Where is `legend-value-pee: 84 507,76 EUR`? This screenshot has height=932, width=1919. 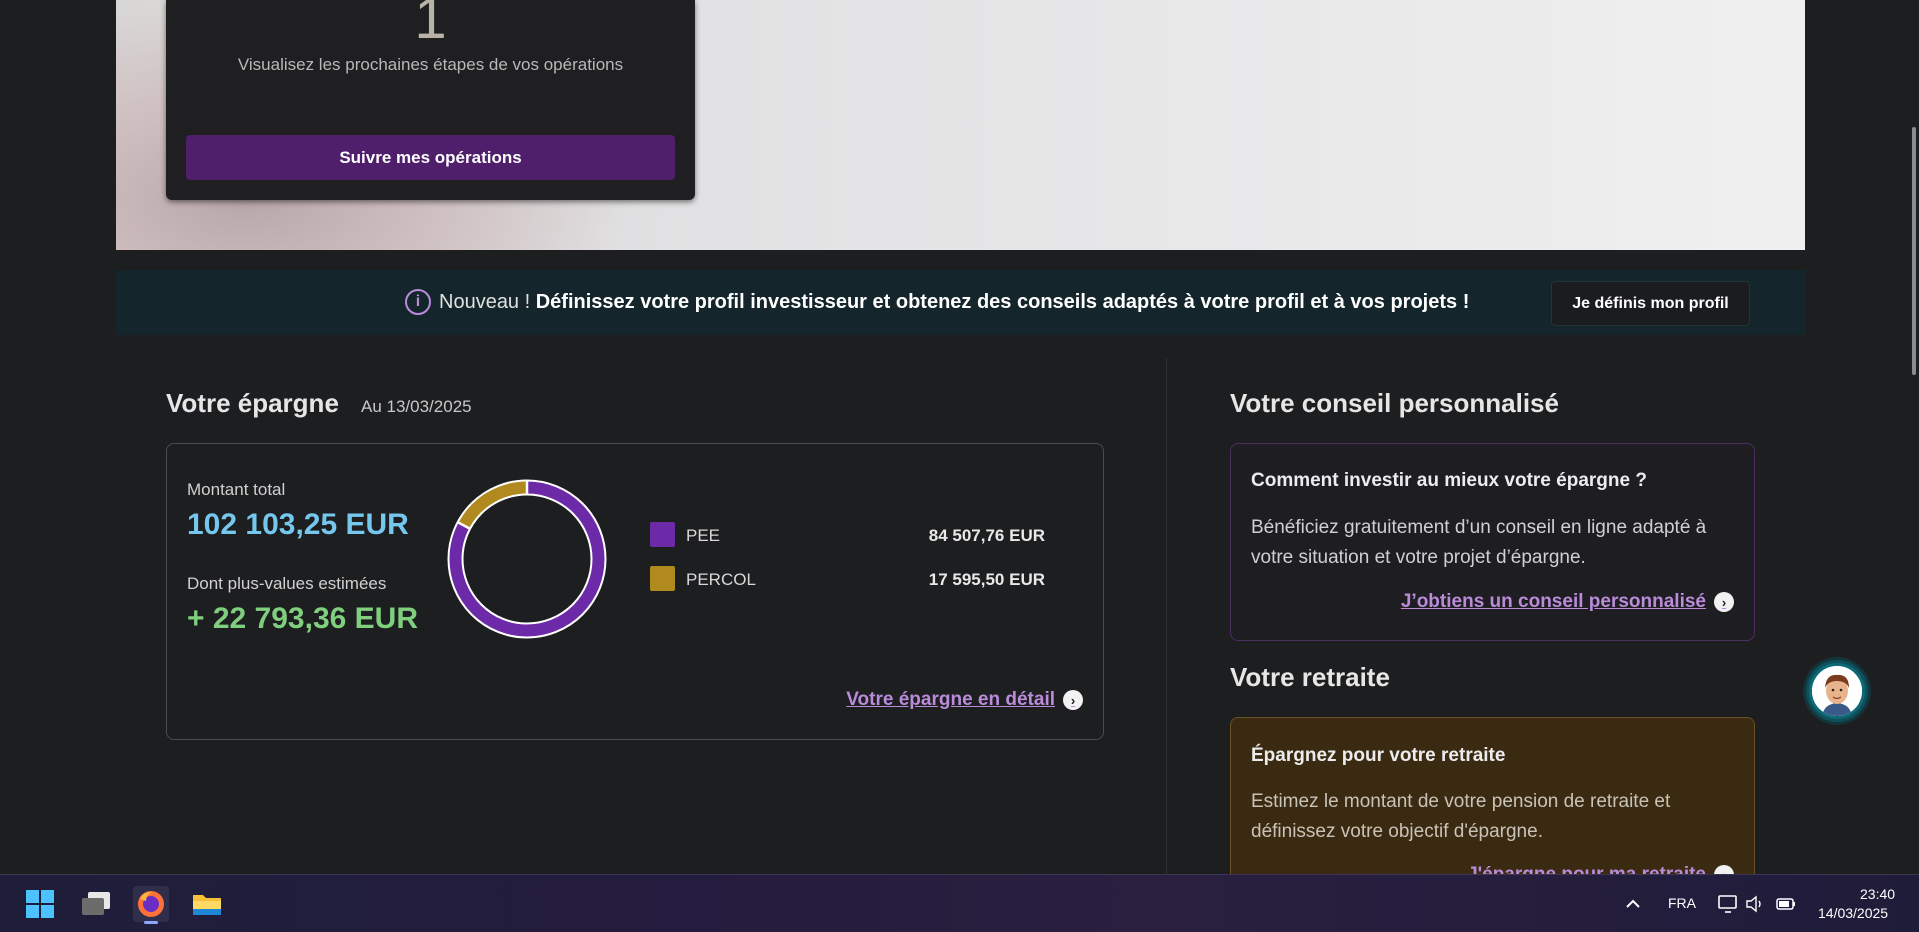 legend-value-pee: 84 507,76 EUR is located at coordinates (986, 535).